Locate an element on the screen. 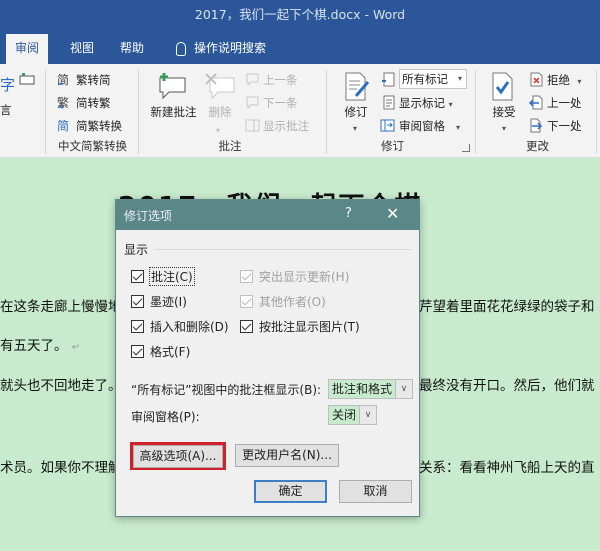 The image size is (600, 551). cancel-button: 取消 is located at coordinates (375, 491).